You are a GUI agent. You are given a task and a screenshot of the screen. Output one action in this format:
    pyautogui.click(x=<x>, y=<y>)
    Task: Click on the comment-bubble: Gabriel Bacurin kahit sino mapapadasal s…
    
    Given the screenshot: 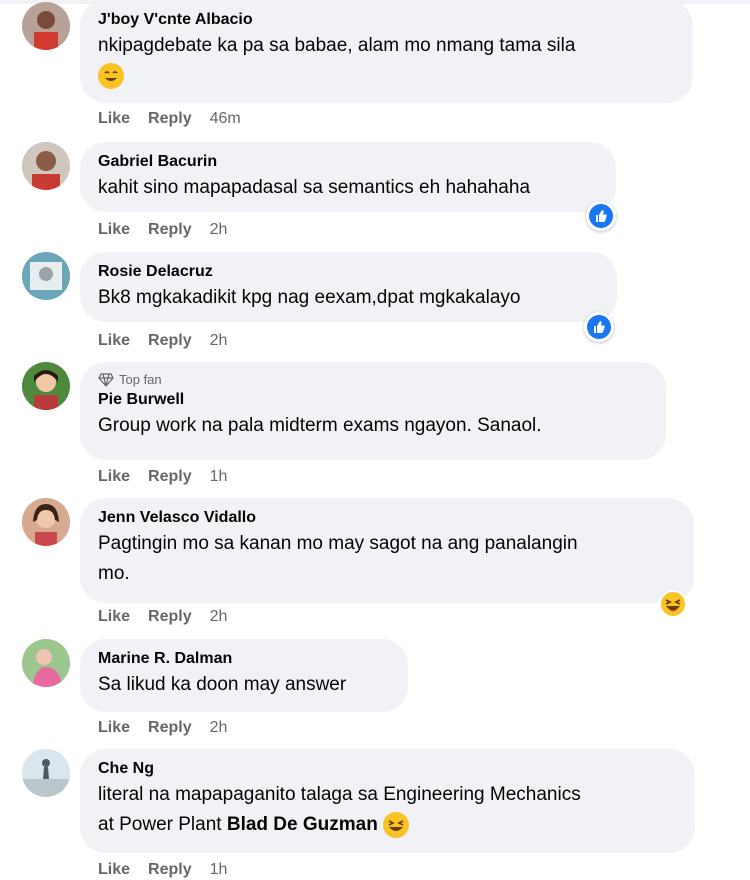 What is the action you would take?
    pyautogui.click(x=348, y=177)
    